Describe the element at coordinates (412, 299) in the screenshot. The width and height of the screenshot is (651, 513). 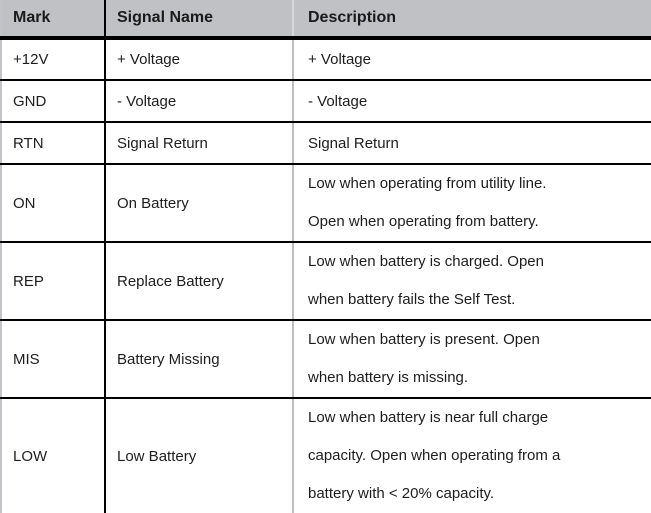
I see `description-line: when battery fails the Self Test.` at that location.